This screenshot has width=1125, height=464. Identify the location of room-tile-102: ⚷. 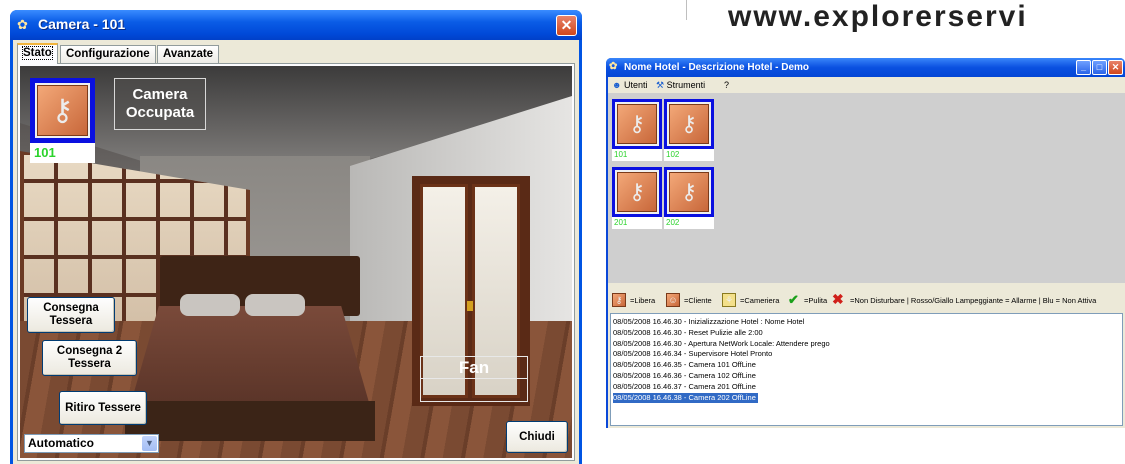
(689, 124).